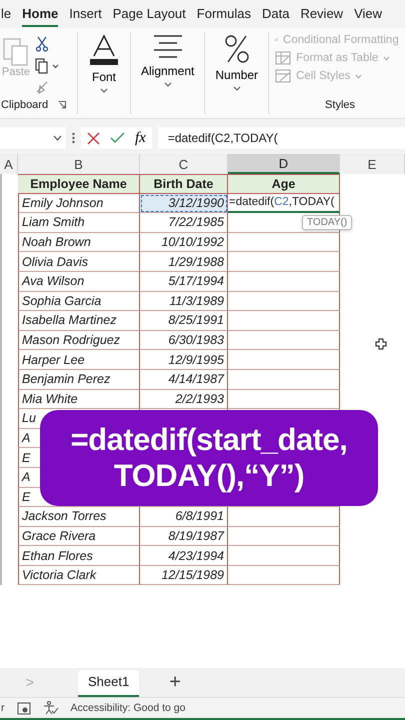 The width and height of the screenshot is (405, 720). What do you see at coordinates (24, 105) in the screenshot?
I see `group-label: Clipboard` at bounding box center [24, 105].